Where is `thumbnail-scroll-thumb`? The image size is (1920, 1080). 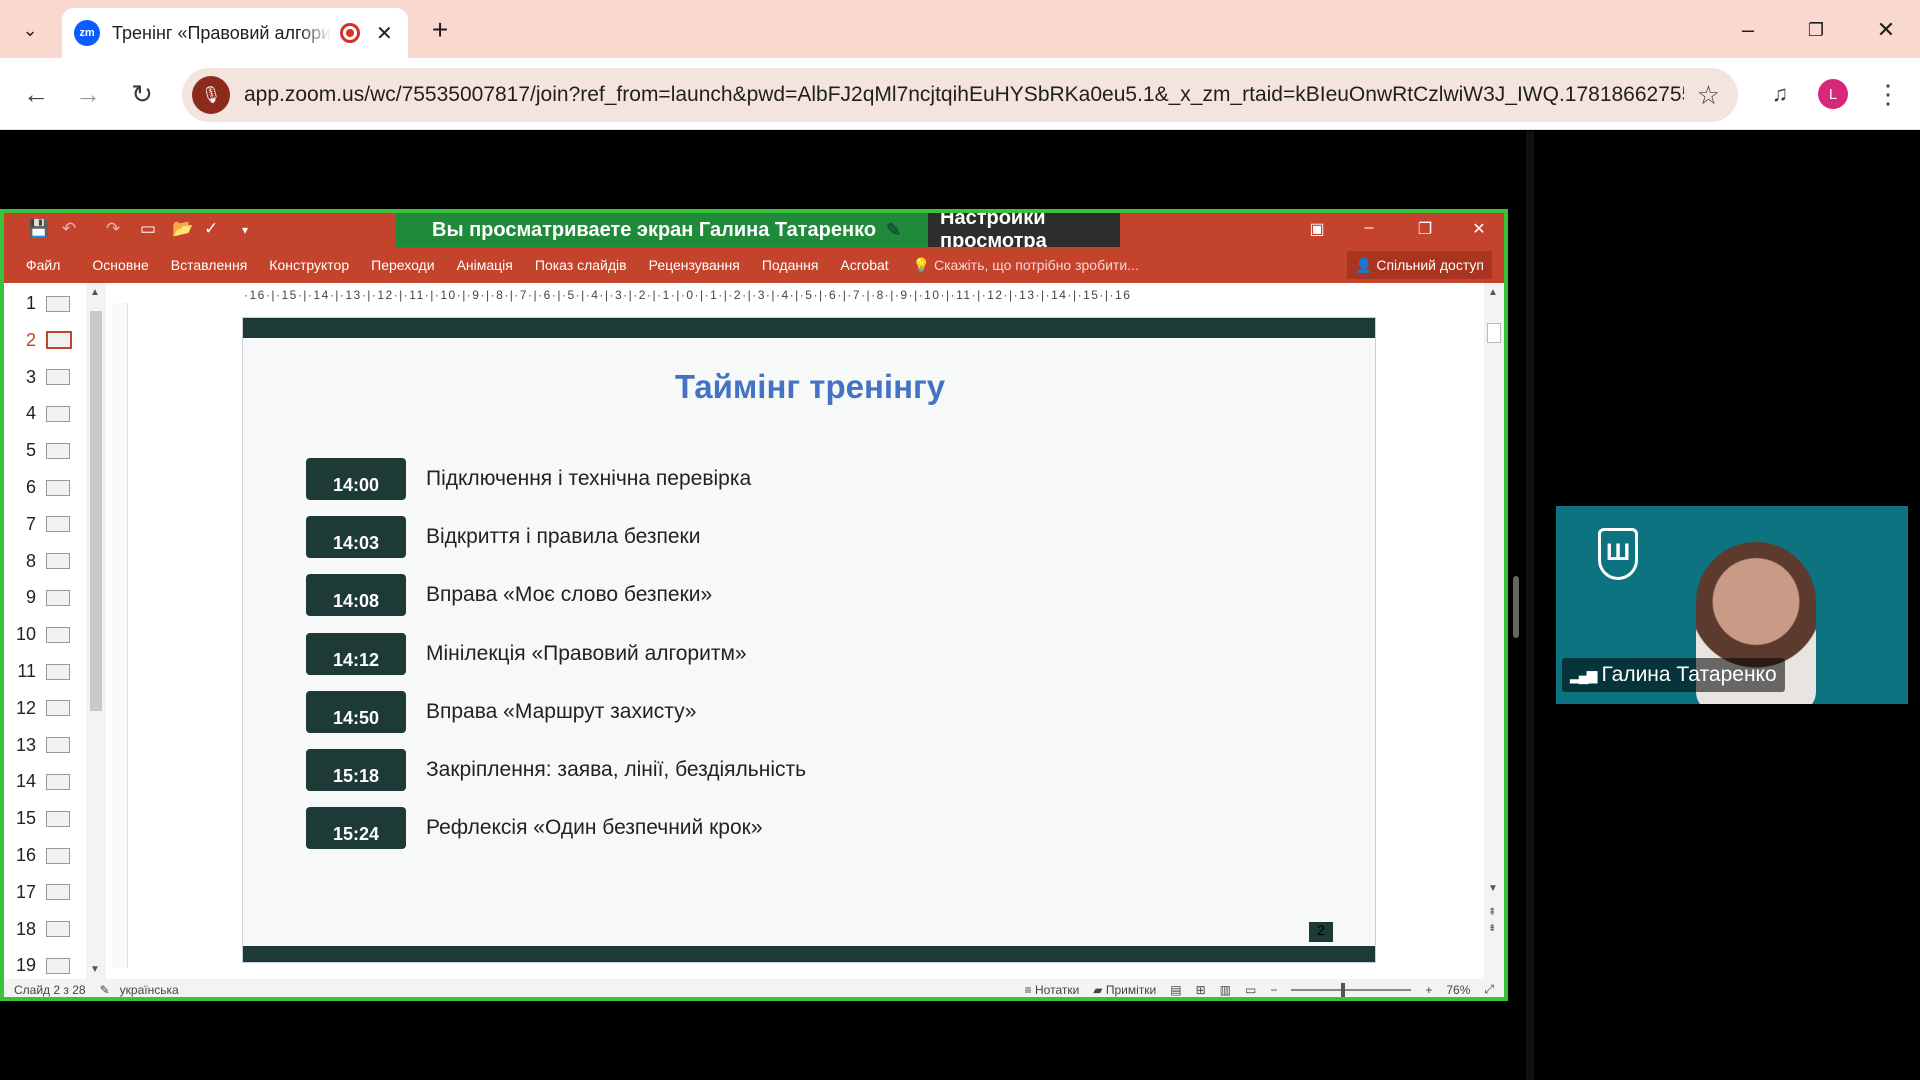 thumbnail-scroll-thumb is located at coordinates (96, 511).